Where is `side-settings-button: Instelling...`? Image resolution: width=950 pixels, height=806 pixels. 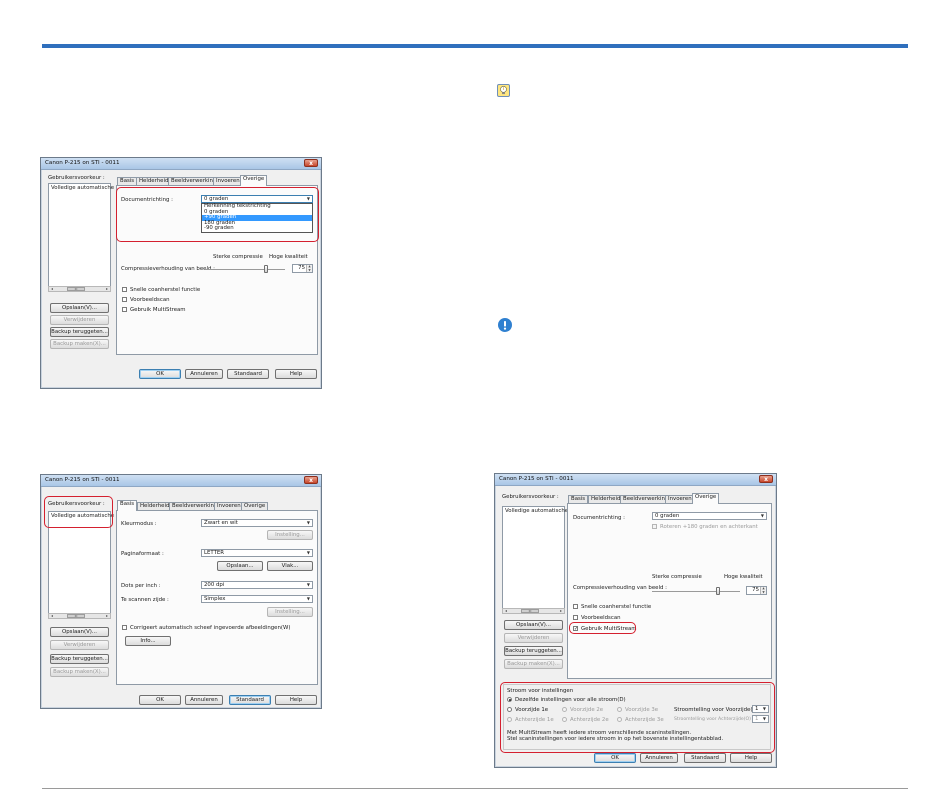 side-settings-button: Instelling... is located at coordinates (290, 612).